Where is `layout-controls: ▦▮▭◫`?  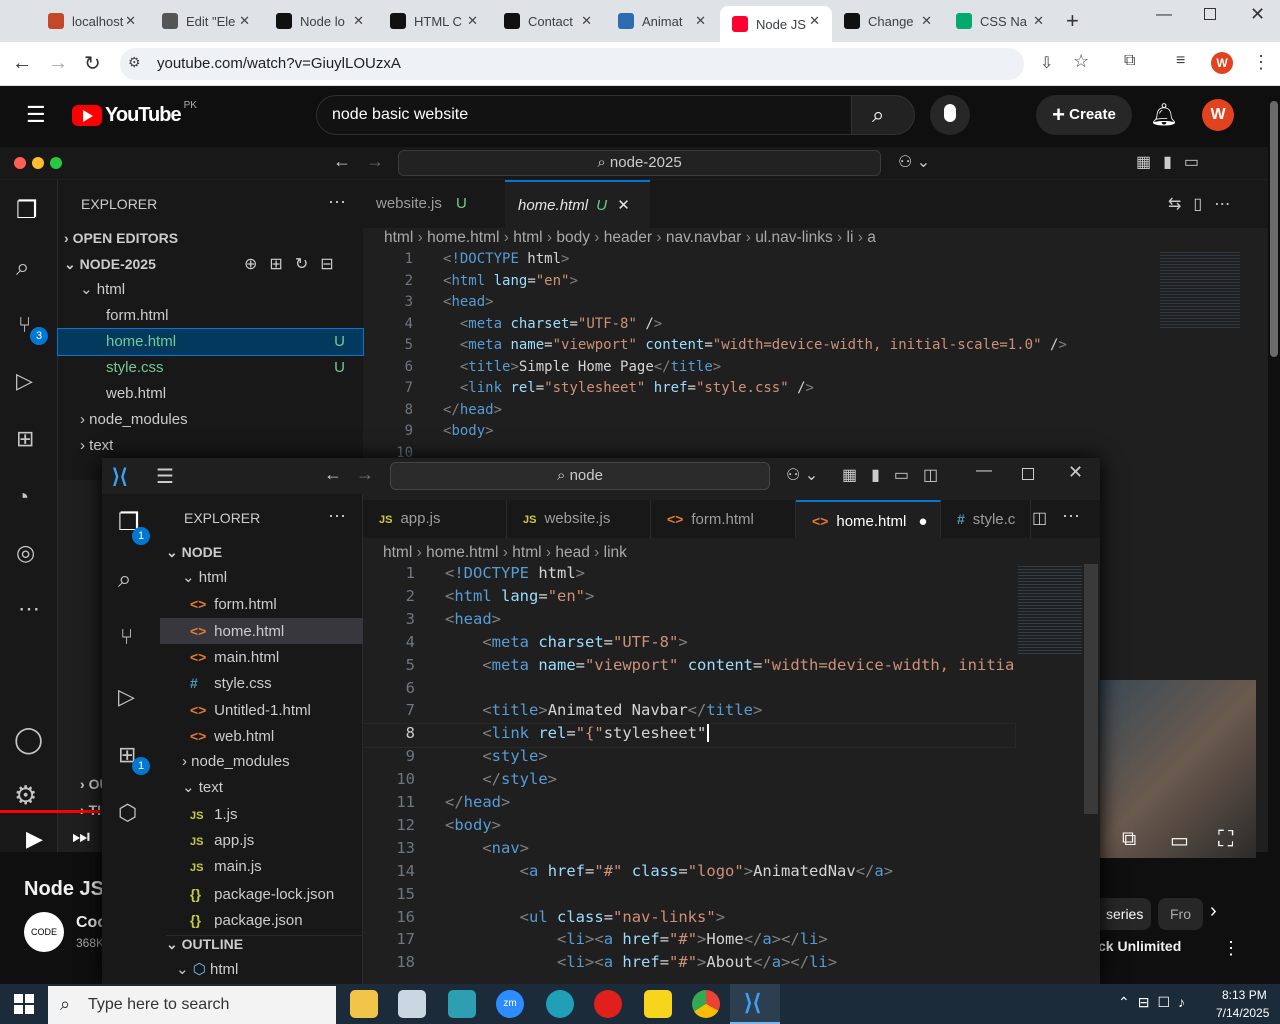
layout-controls: ▦▮▭◫ is located at coordinates (897, 475).